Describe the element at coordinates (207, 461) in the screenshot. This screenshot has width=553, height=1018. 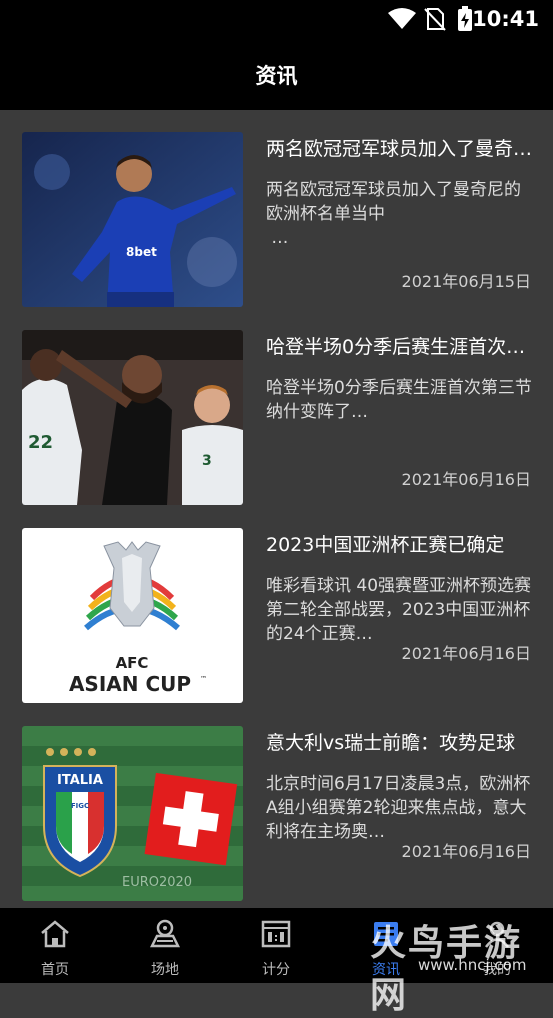
I see `svg-text: 3` at that location.